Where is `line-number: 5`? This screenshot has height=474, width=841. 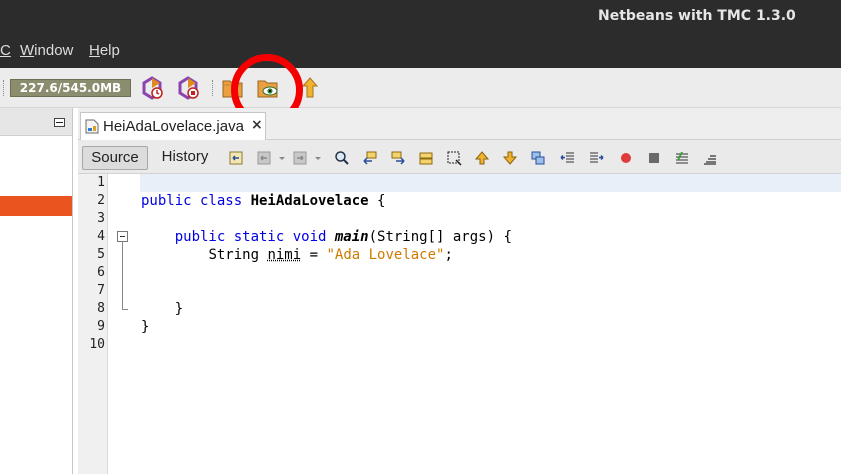
line-number: 5 is located at coordinates (101, 254).